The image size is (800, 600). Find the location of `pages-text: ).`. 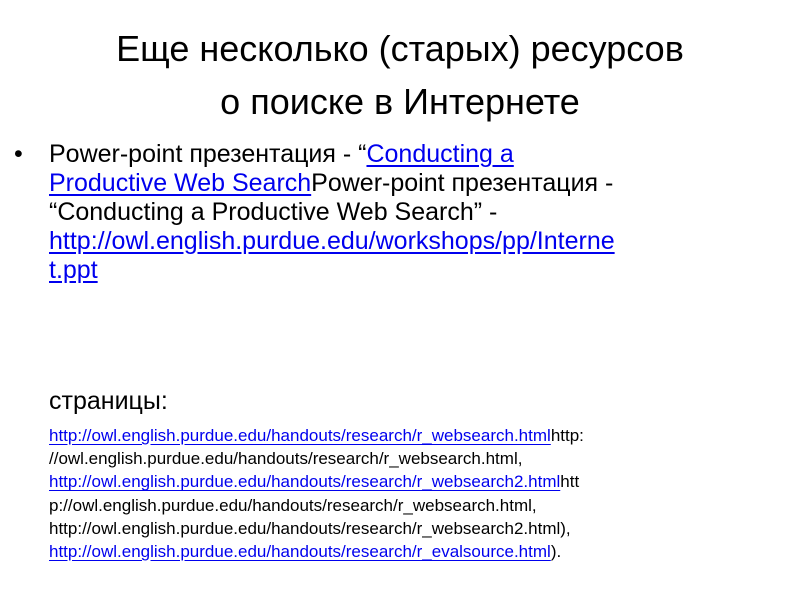

pages-text: ). is located at coordinates (556, 552).